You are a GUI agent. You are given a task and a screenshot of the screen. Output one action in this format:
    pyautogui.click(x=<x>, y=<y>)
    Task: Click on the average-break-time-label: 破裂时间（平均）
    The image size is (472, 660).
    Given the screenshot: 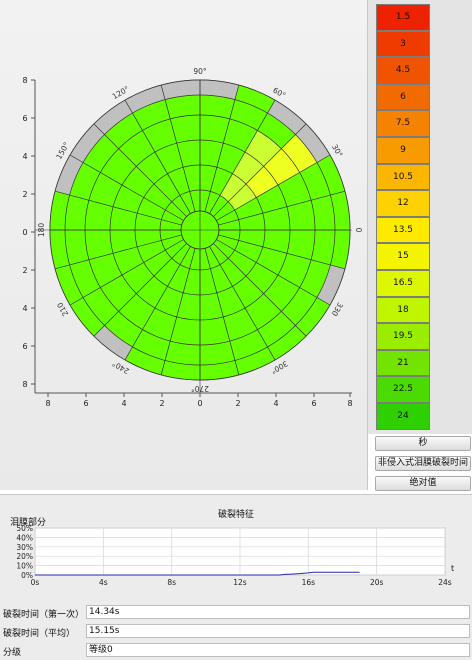 What is the action you would take?
    pyautogui.click(x=39, y=634)
    